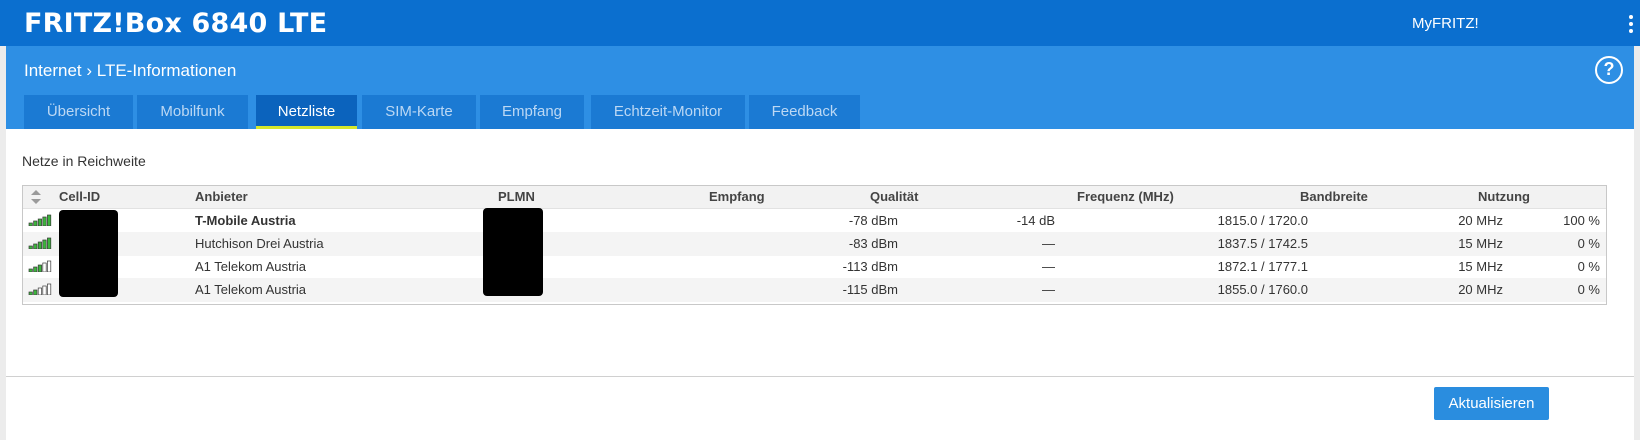 This screenshot has height=440, width=1640. What do you see at coordinates (1609, 70) in the screenshot?
I see `help-icon: ?` at bounding box center [1609, 70].